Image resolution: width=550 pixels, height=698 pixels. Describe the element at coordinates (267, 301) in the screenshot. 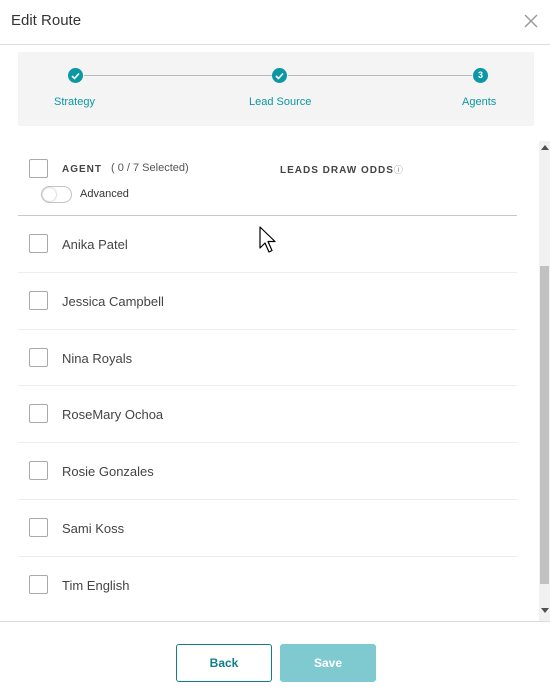

I see `agent-row: Jessica Campbell` at that location.